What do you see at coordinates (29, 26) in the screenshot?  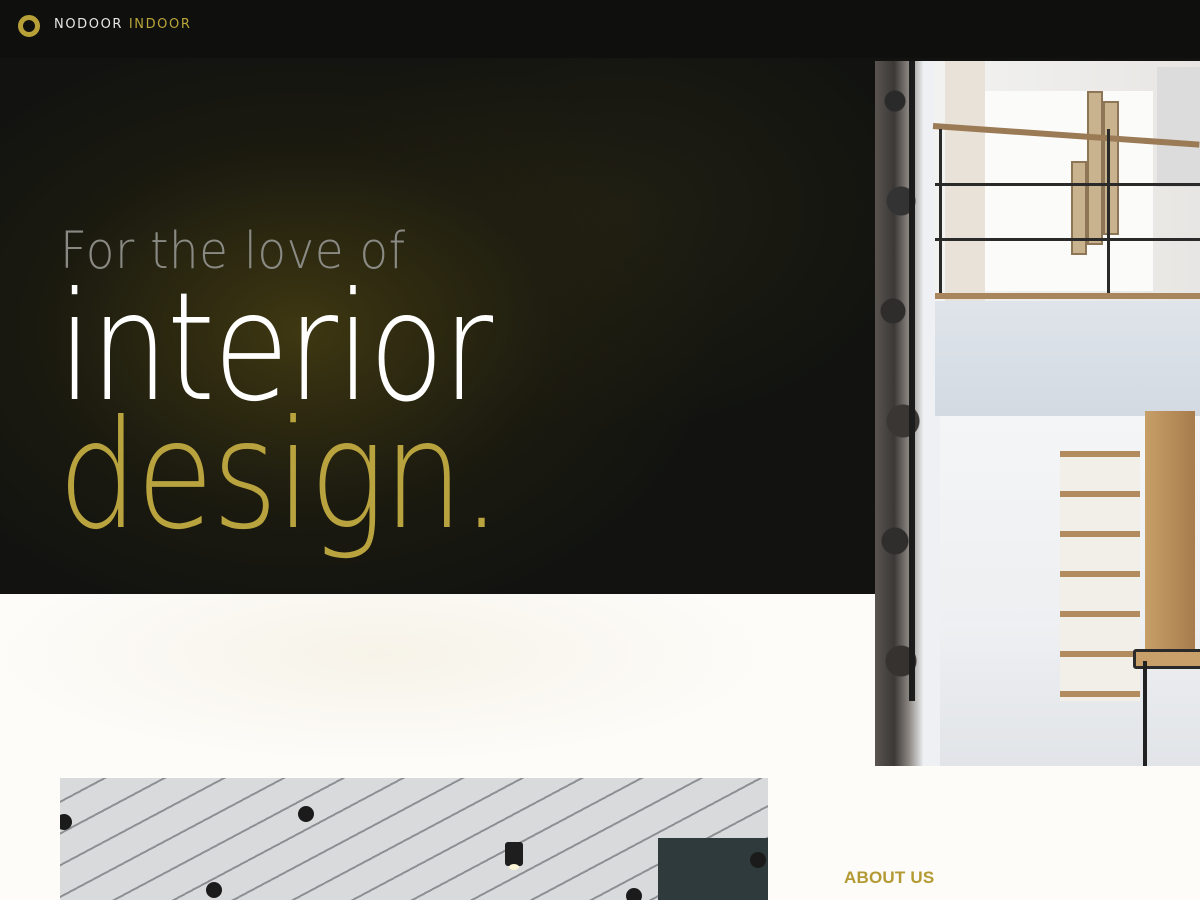 I see `logo-ring-icon` at bounding box center [29, 26].